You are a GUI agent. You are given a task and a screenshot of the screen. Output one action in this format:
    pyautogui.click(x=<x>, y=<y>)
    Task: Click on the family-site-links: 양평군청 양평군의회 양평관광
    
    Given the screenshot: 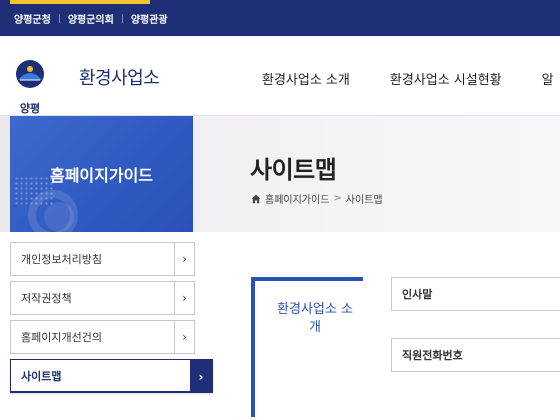 What is the action you would take?
    pyautogui.click(x=91, y=18)
    